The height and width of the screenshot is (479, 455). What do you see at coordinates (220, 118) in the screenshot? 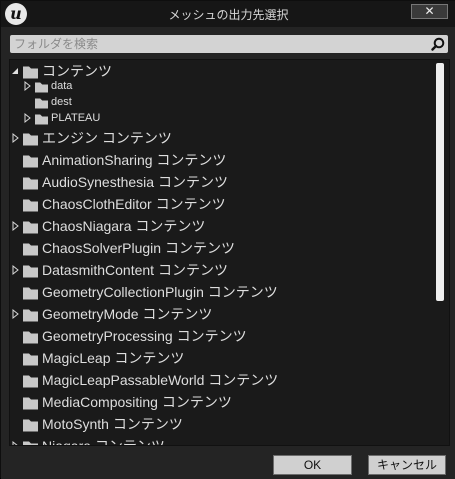
I see `tree-item: PLATEAU` at bounding box center [220, 118].